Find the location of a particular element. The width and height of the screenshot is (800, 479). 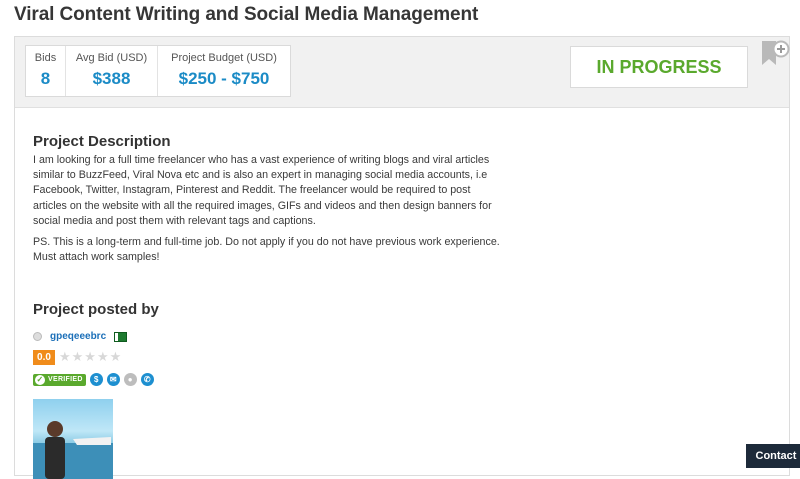

stat-label: Project Budget (USD) is located at coordinates (224, 58).